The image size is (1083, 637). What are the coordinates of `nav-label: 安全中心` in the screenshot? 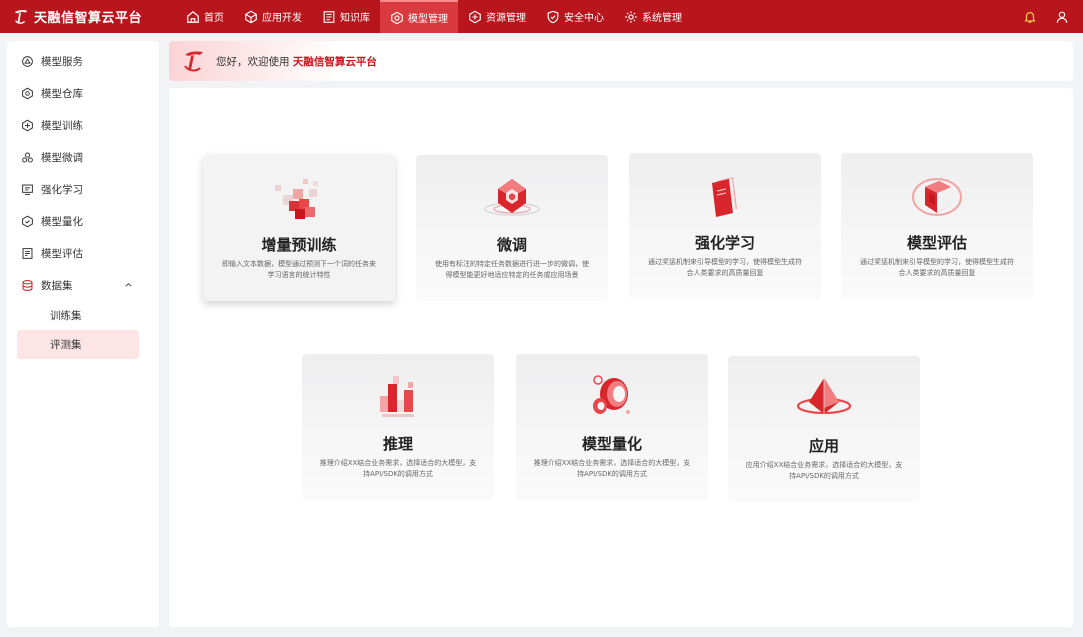 It's located at (584, 18).